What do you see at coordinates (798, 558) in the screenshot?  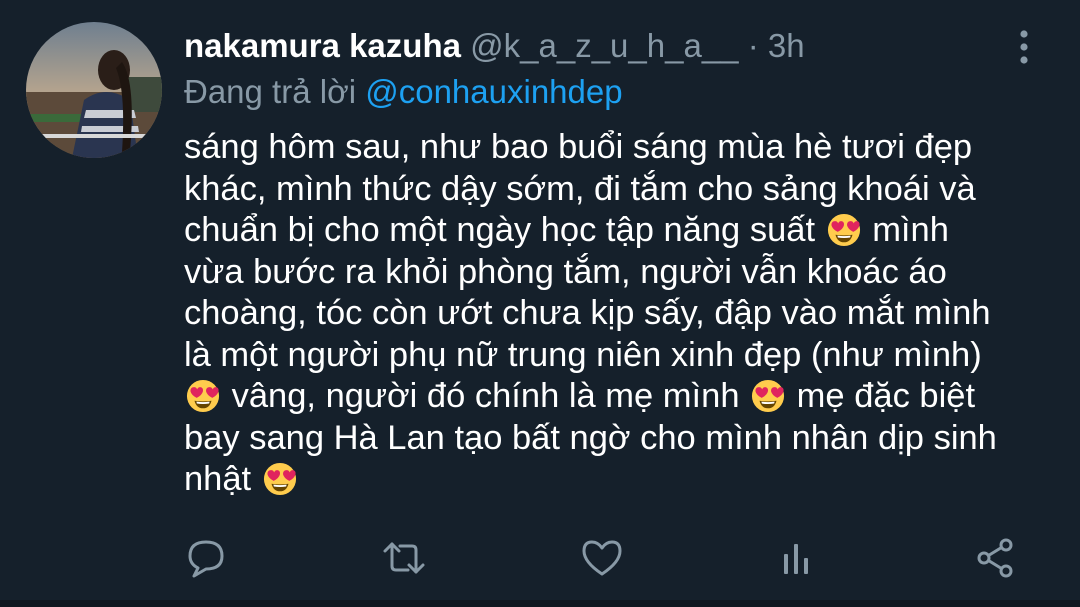 I see `analytics-icon` at bounding box center [798, 558].